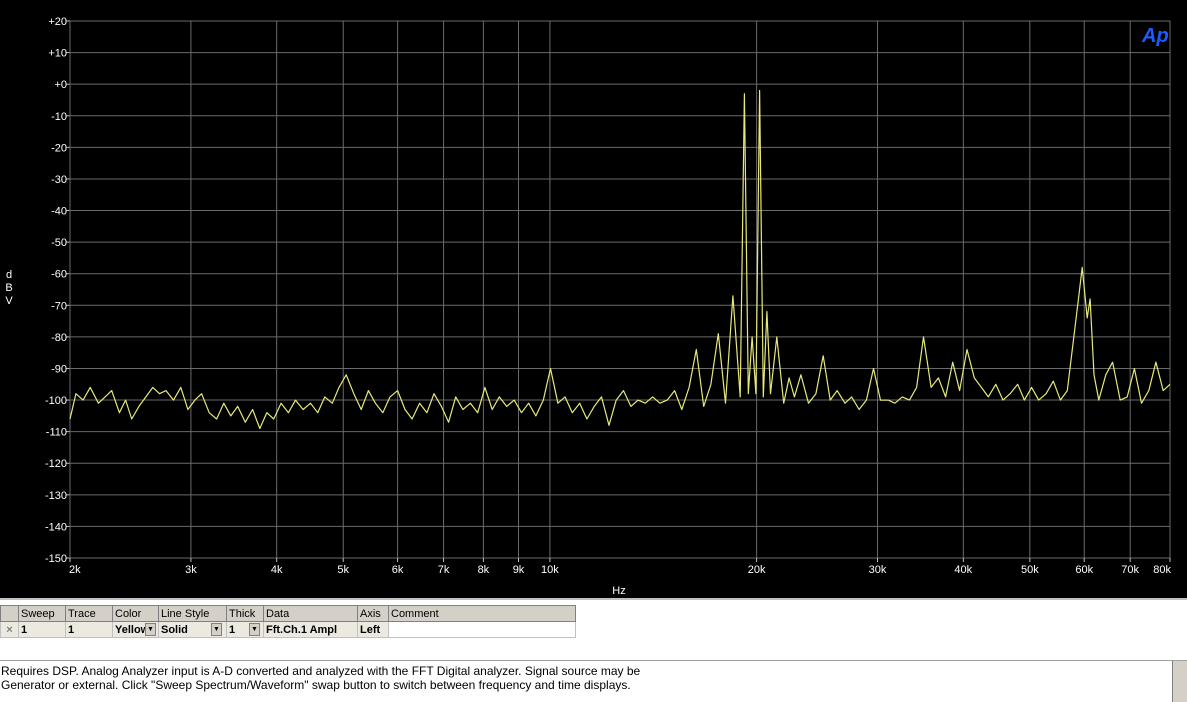 Image resolution: width=1187 pixels, height=702 pixels. I want to click on legend-color-cell: Yellow▼, so click(135, 629).